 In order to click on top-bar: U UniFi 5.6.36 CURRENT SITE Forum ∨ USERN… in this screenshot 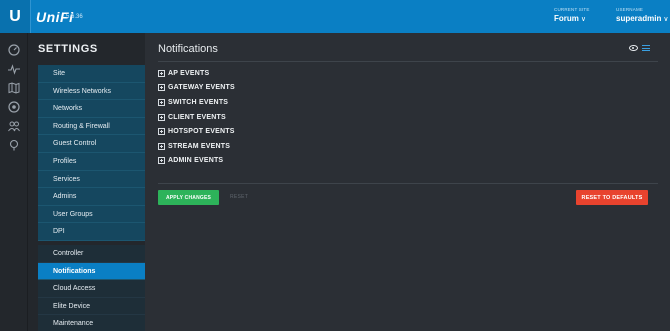, I will do `click(335, 16)`.